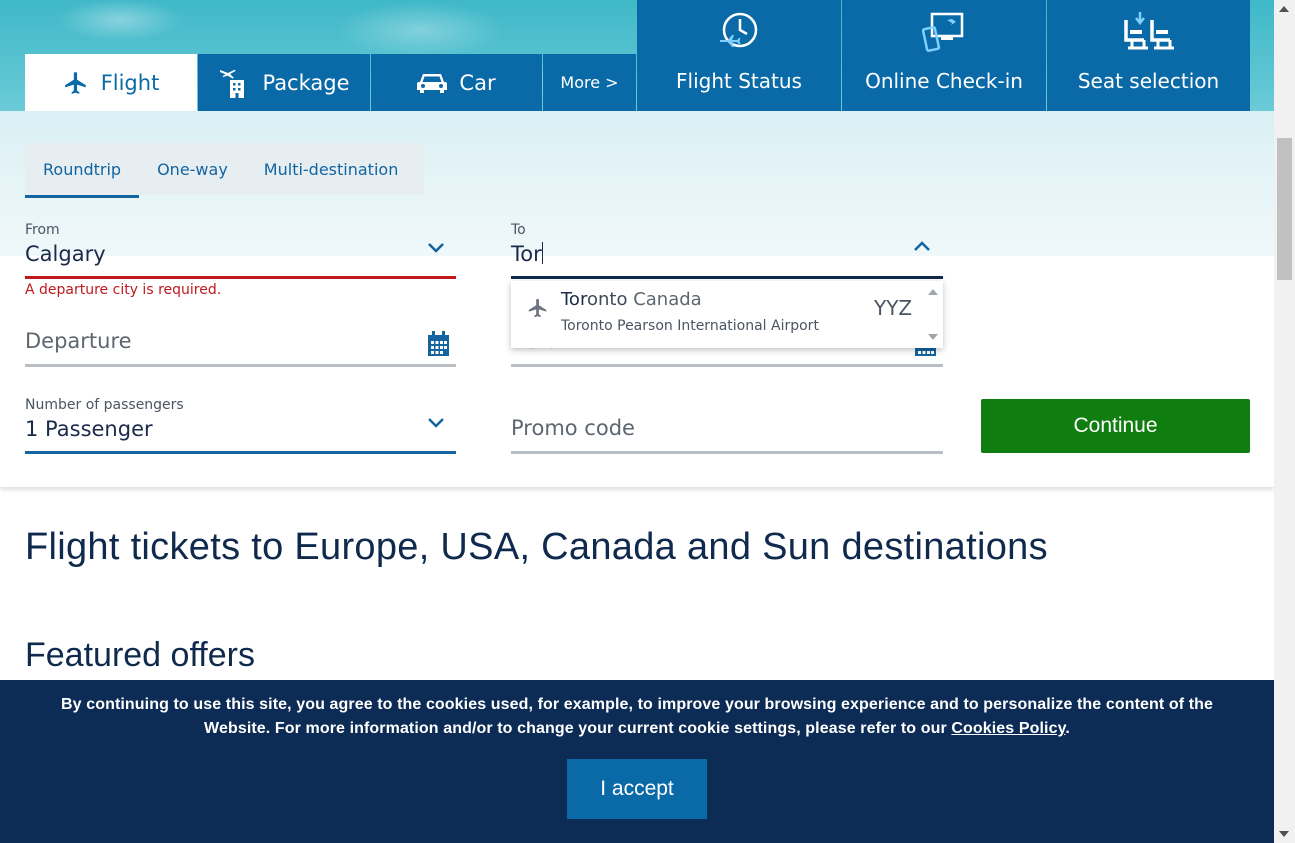 This screenshot has height=843, width=1295. I want to click on suggestion-city: Toronto Canada, so click(631, 299).